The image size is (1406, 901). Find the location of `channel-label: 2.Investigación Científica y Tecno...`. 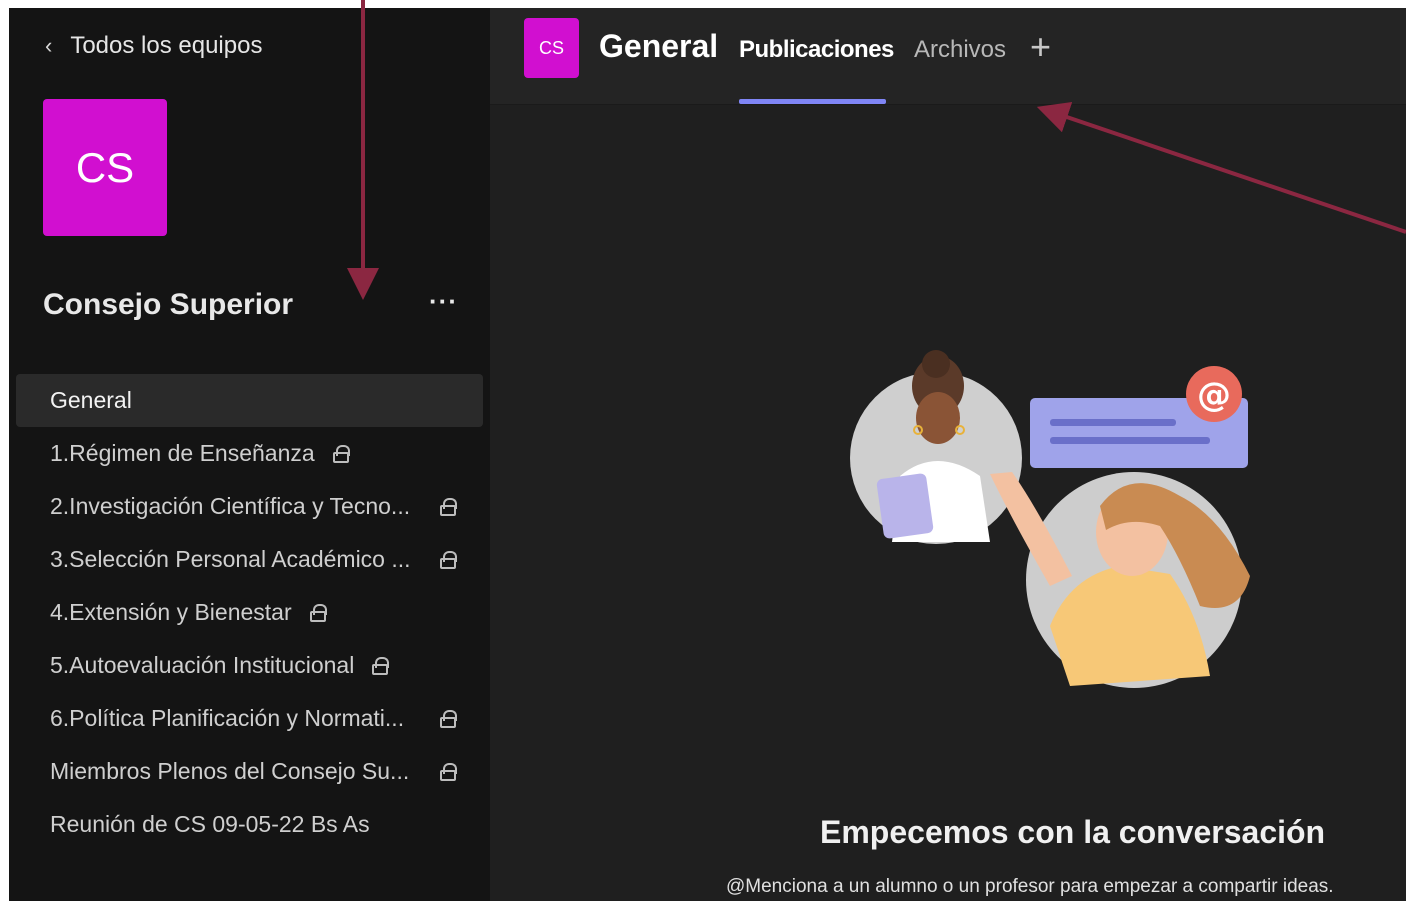

channel-label: 2.Investigación Científica y Tecno... is located at coordinates (230, 506).